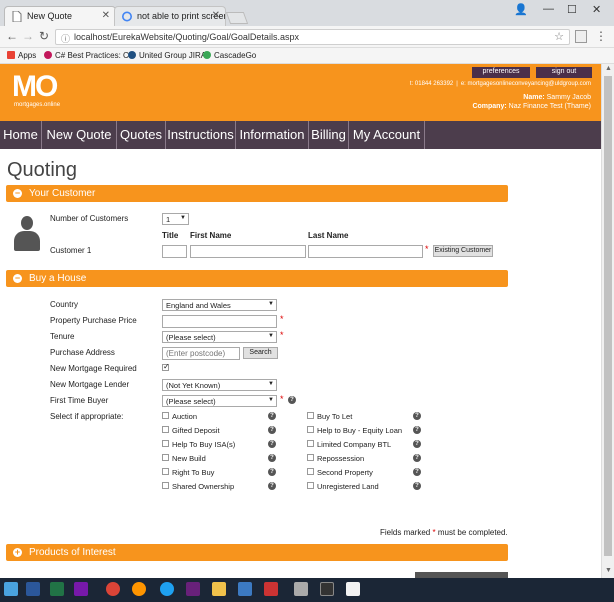 Image resolution: width=614 pixels, height=602 pixels. Describe the element at coordinates (463, 251) in the screenshot. I see `existing-customer-button: Existing Customer` at that location.